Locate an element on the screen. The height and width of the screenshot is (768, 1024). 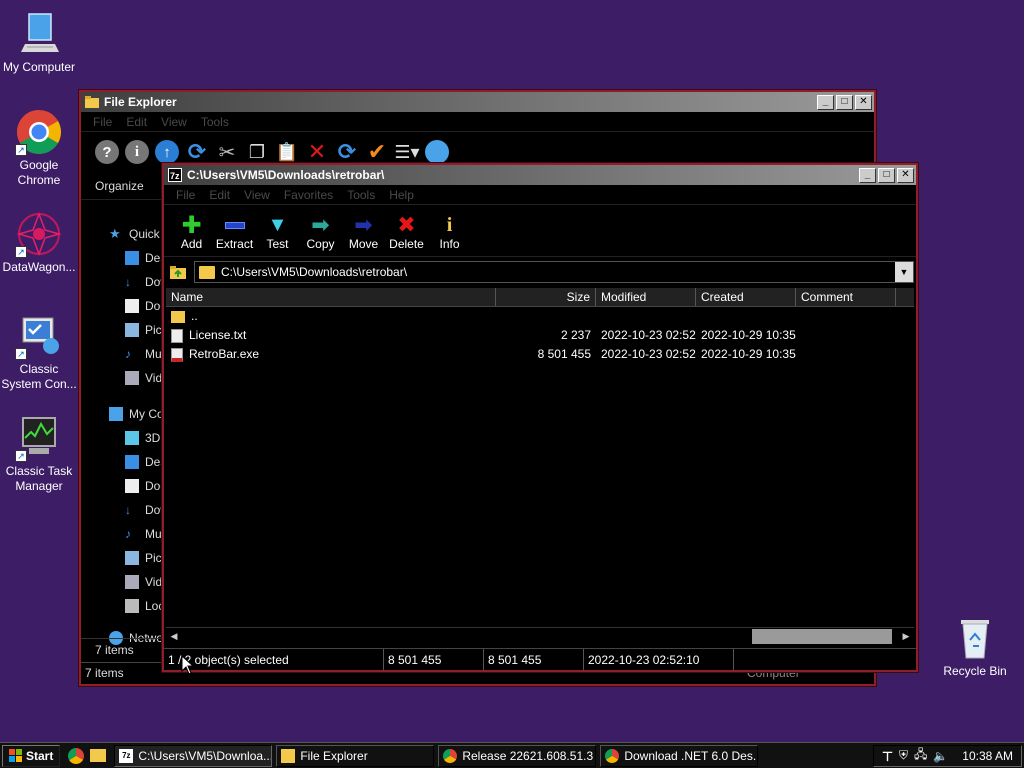
computer-icon is located at coordinates (116, 414).